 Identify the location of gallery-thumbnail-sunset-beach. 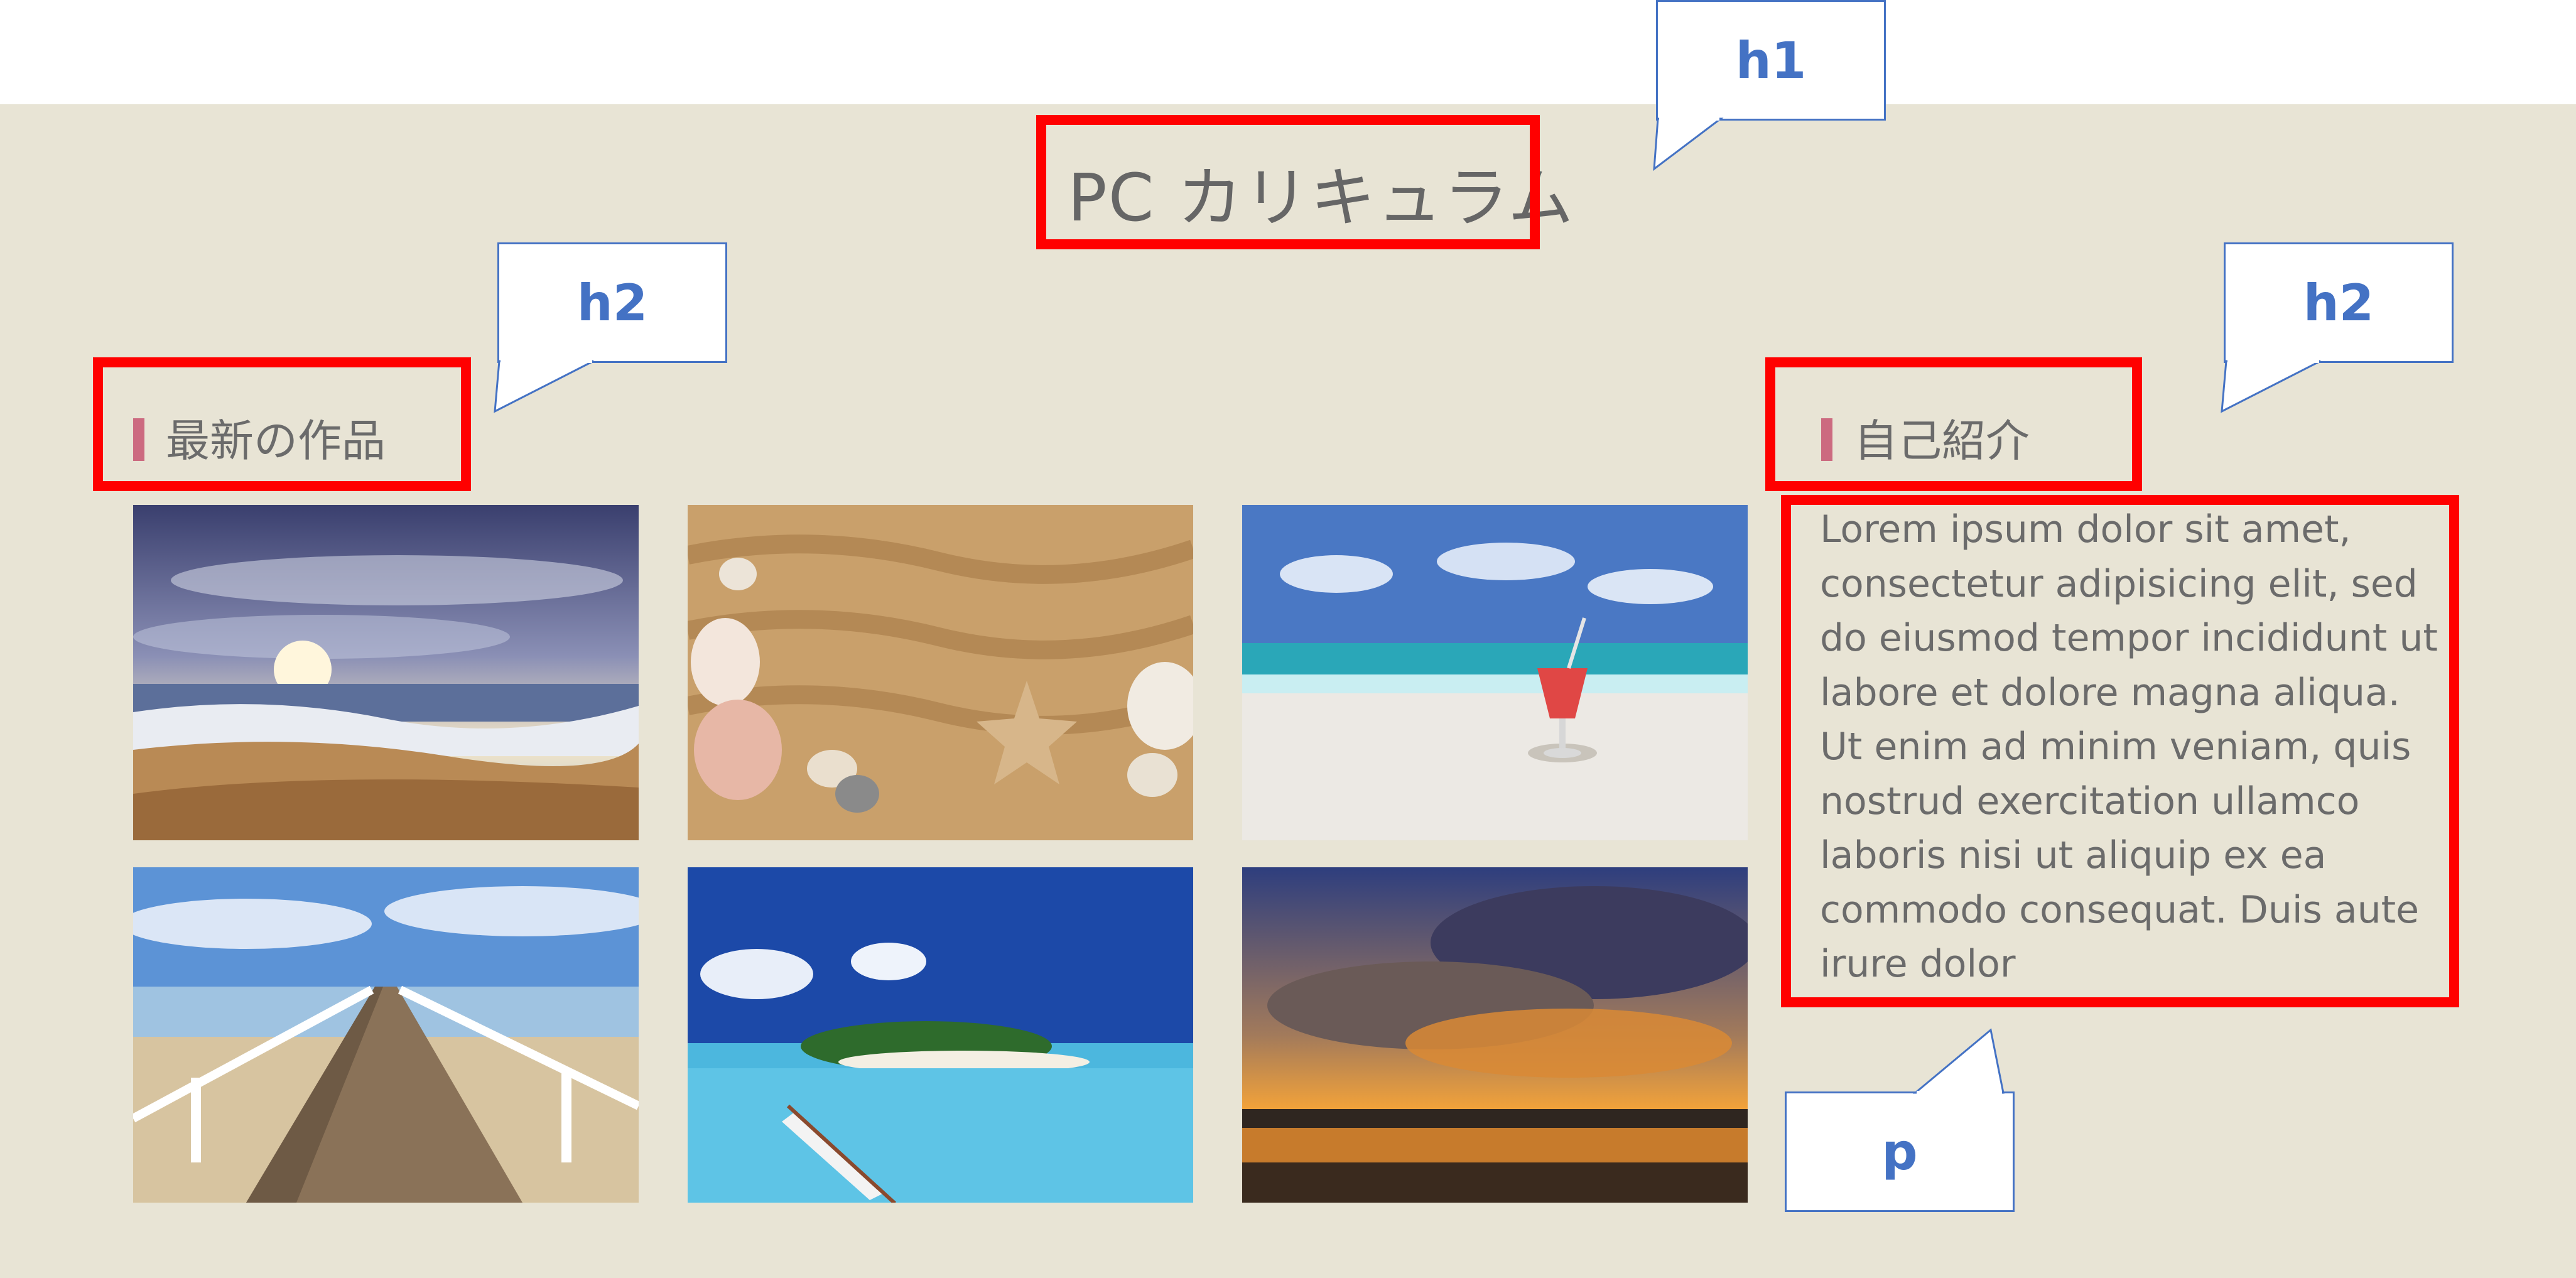
(386, 672).